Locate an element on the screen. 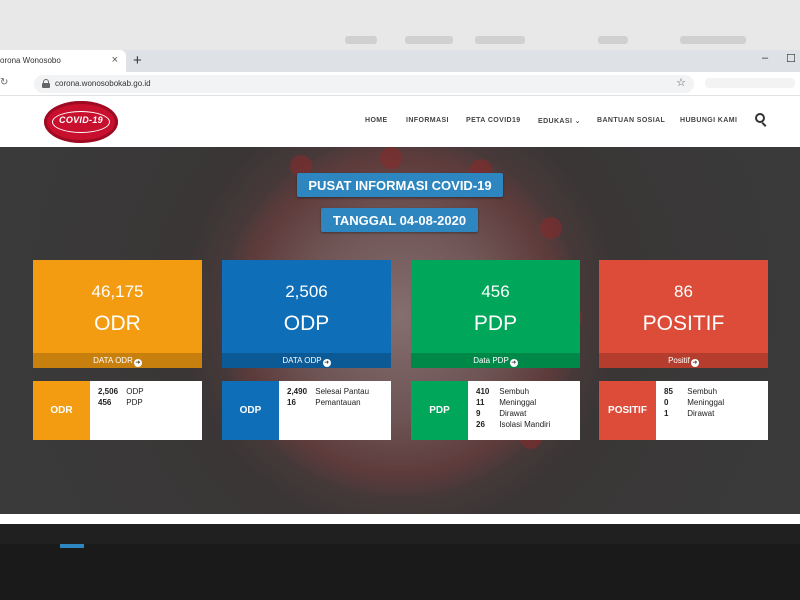 This screenshot has width=800, height=600. nav-informasi: INFORMASI is located at coordinates (427, 120).